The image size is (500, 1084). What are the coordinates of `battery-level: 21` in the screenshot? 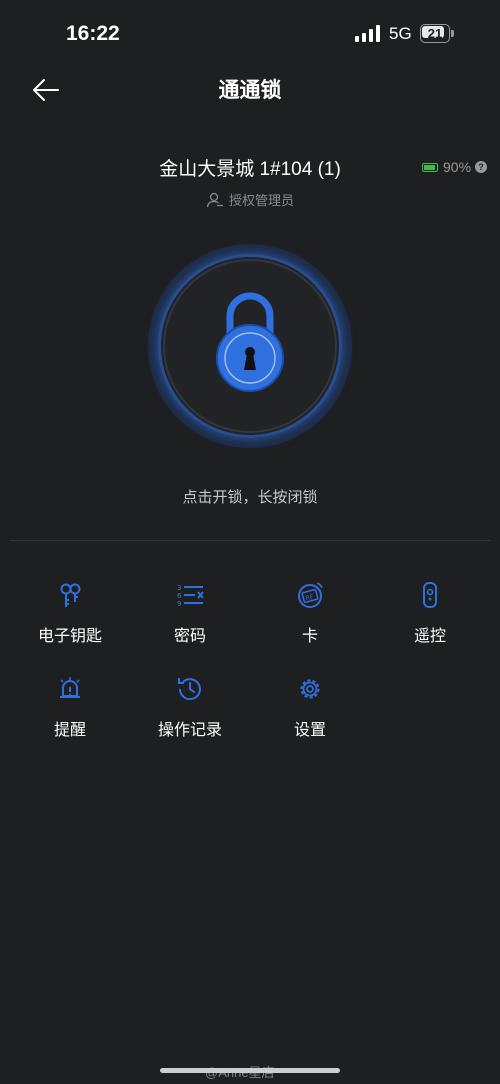 It's located at (435, 33).